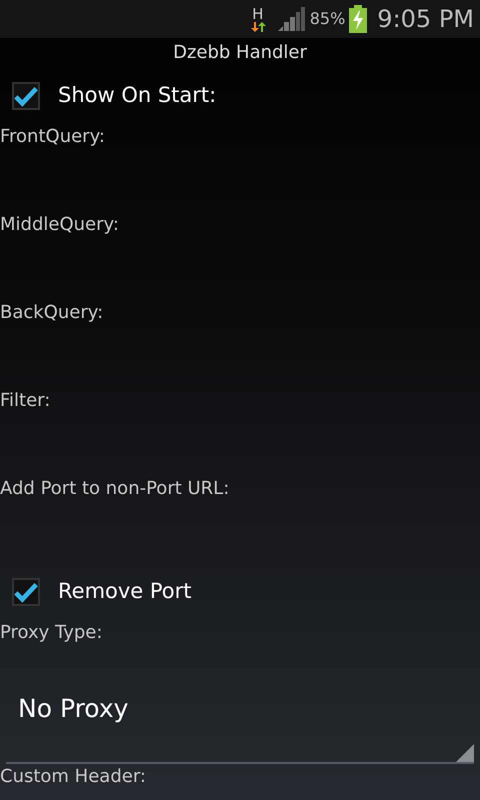 The image size is (480, 800). What do you see at coordinates (73, 777) in the screenshot?
I see `field-label: Custom Header:` at bounding box center [73, 777].